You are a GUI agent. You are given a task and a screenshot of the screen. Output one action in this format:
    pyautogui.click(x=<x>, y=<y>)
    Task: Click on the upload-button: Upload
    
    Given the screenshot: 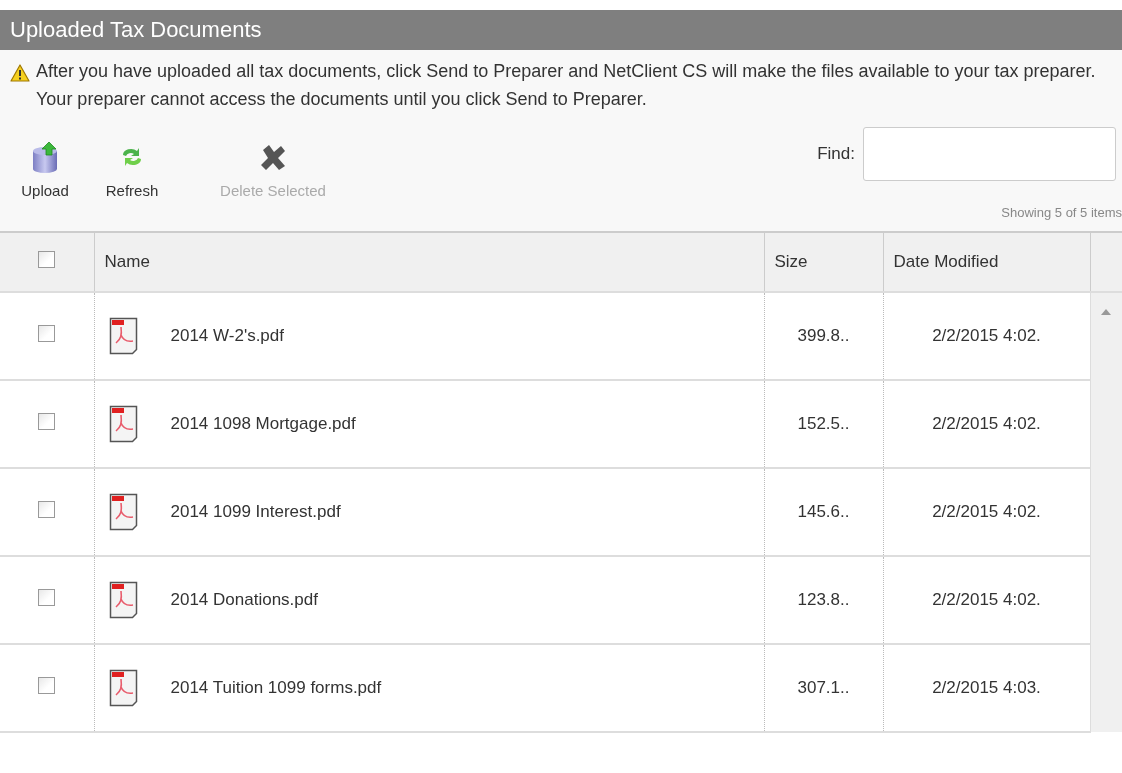 What is the action you would take?
    pyautogui.click(x=45, y=170)
    